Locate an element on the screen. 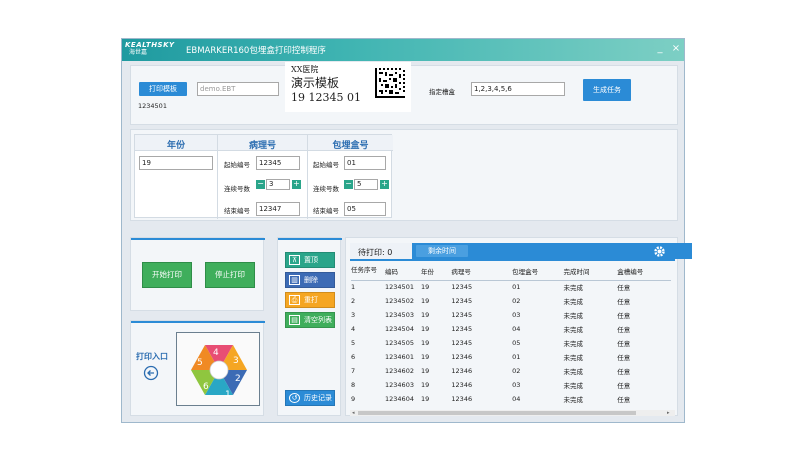  pathology-count-field: 3 is located at coordinates (278, 184).